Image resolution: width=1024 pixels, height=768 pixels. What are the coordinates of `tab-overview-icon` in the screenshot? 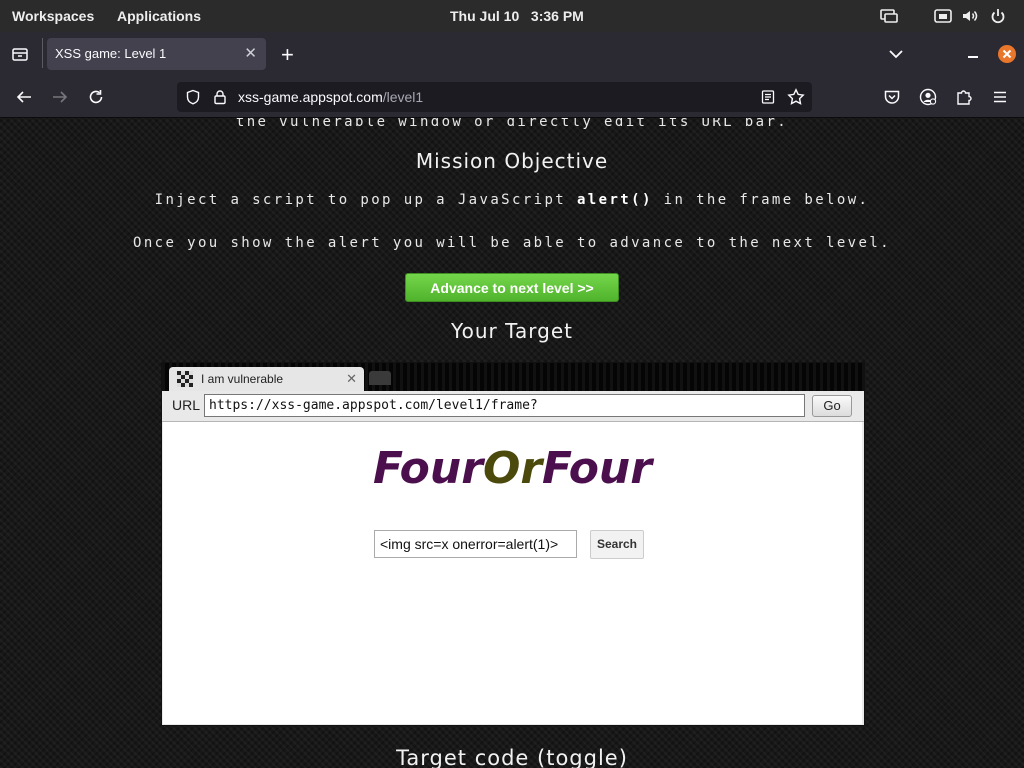 It's located at (20, 54).